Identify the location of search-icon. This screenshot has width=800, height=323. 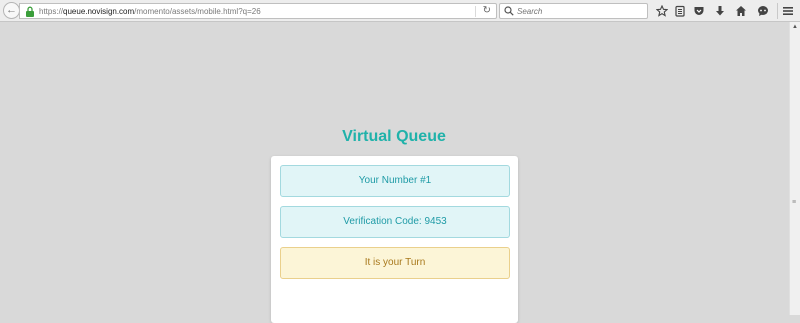
(509, 11).